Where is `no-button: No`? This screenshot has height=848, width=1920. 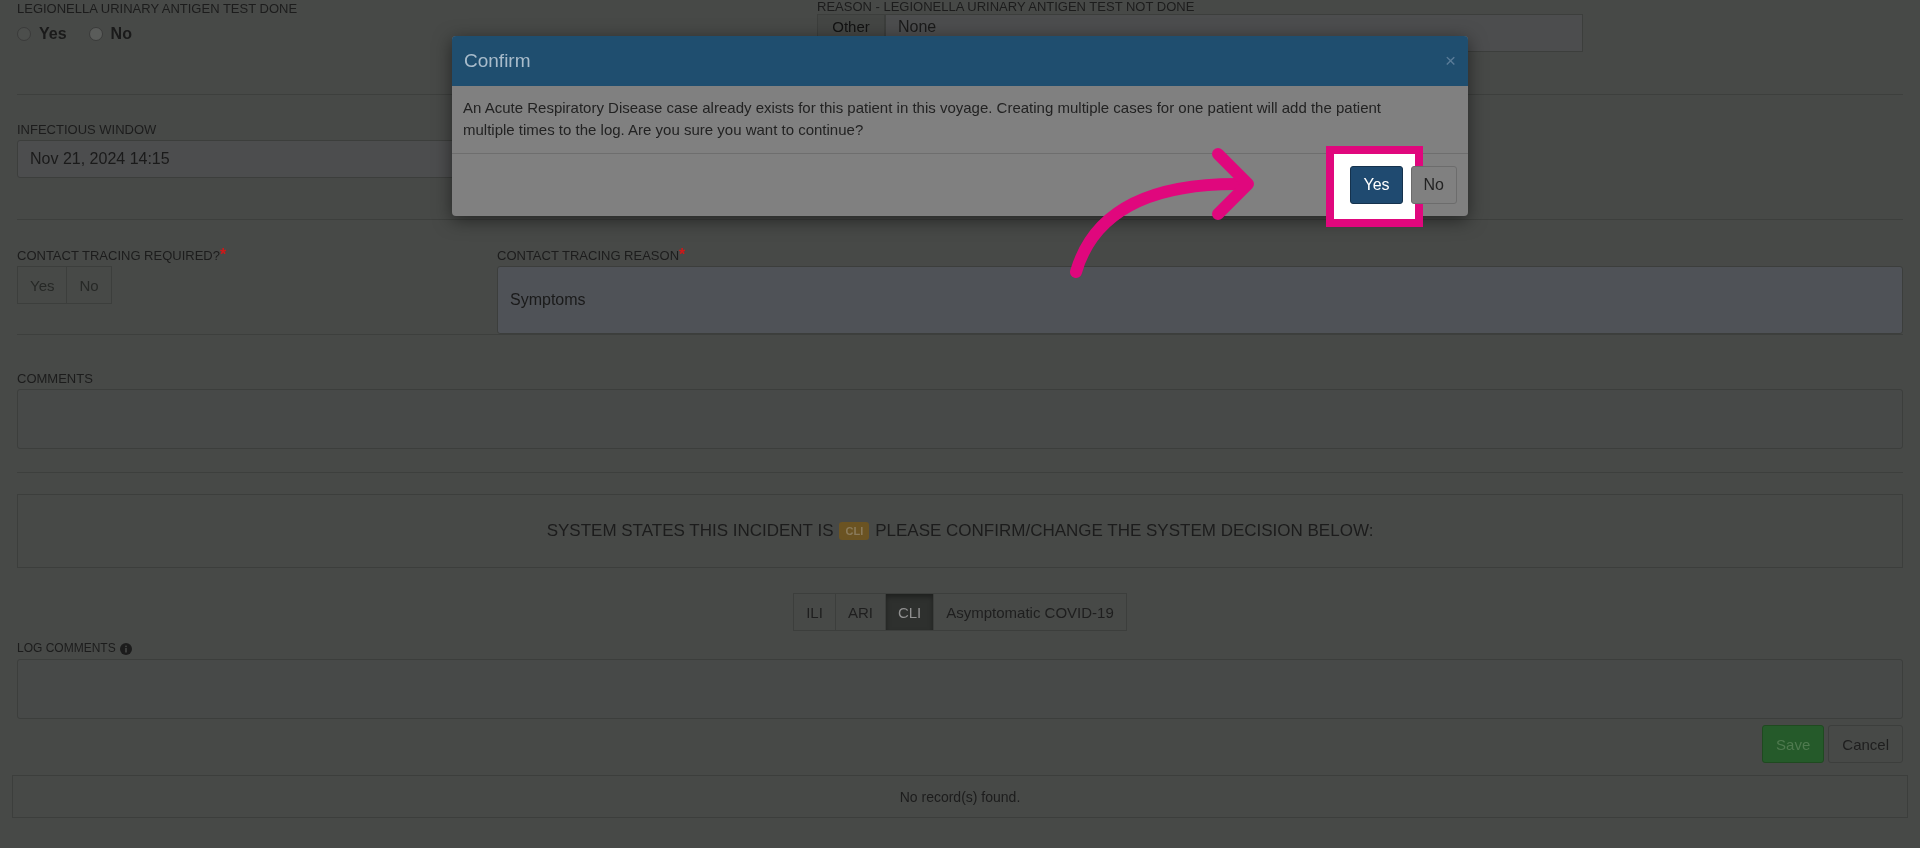 no-button: No is located at coordinates (1433, 185).